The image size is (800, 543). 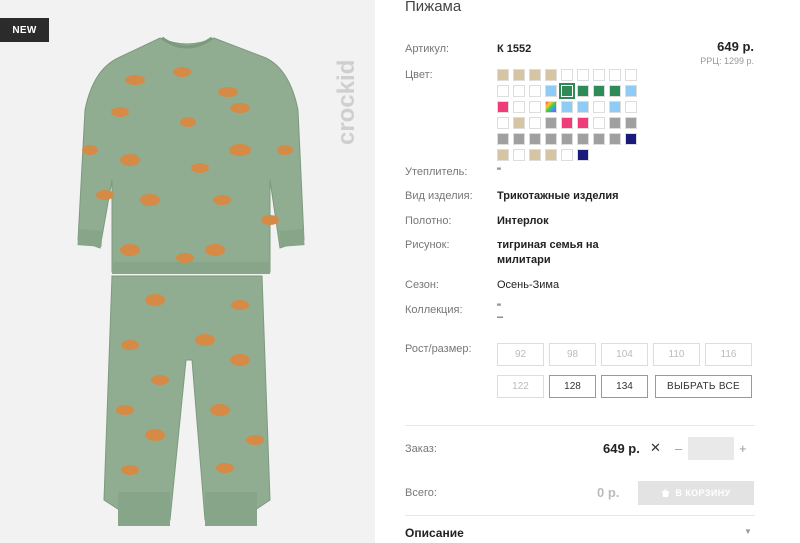 What do you see at coordinates (558, 196) in the screenshot?
I see `type-value: Трикотажные изделия` at bounding box center [558, 196].